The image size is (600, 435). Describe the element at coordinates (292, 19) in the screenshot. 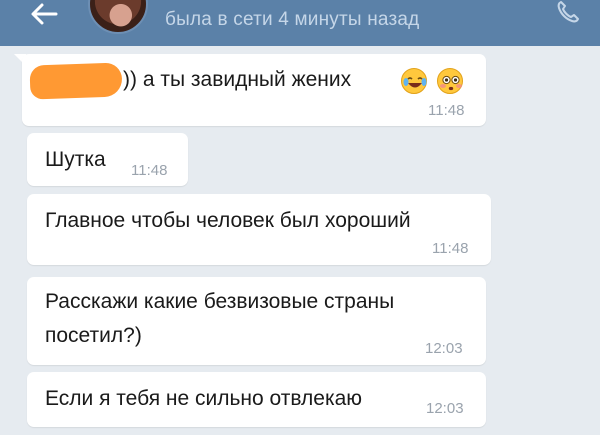

I see `last-seen-status: была в сети 4 минуты назад` at that location.